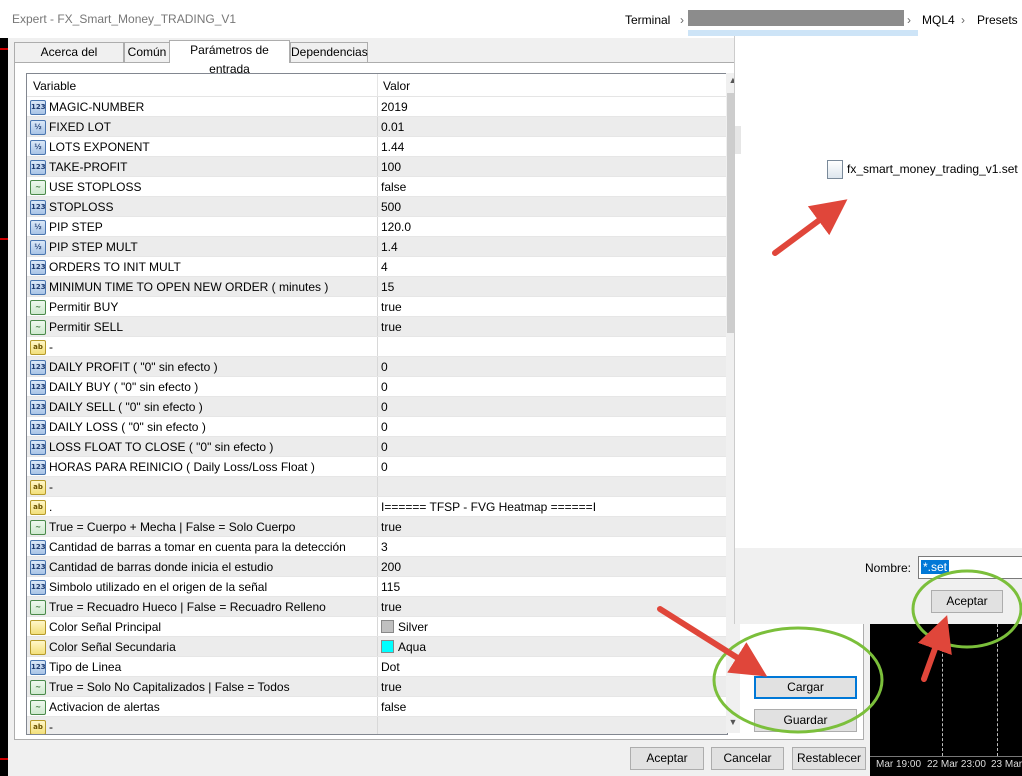  I want to click on tab-inputs: Parámetros de entrada, so click(229, 58).